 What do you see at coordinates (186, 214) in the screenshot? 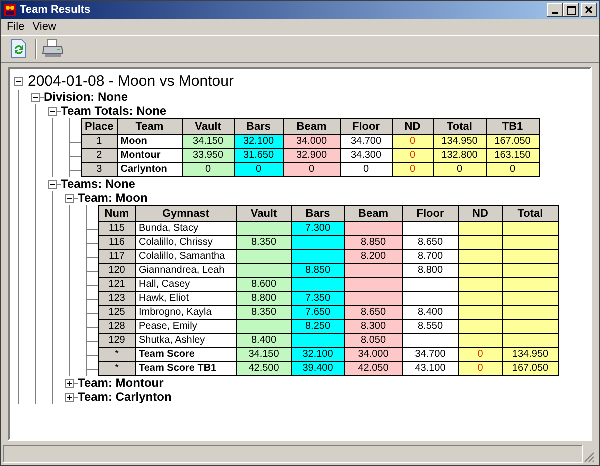
I see `column-header: Gymnast` at bounding box center [186, 214].